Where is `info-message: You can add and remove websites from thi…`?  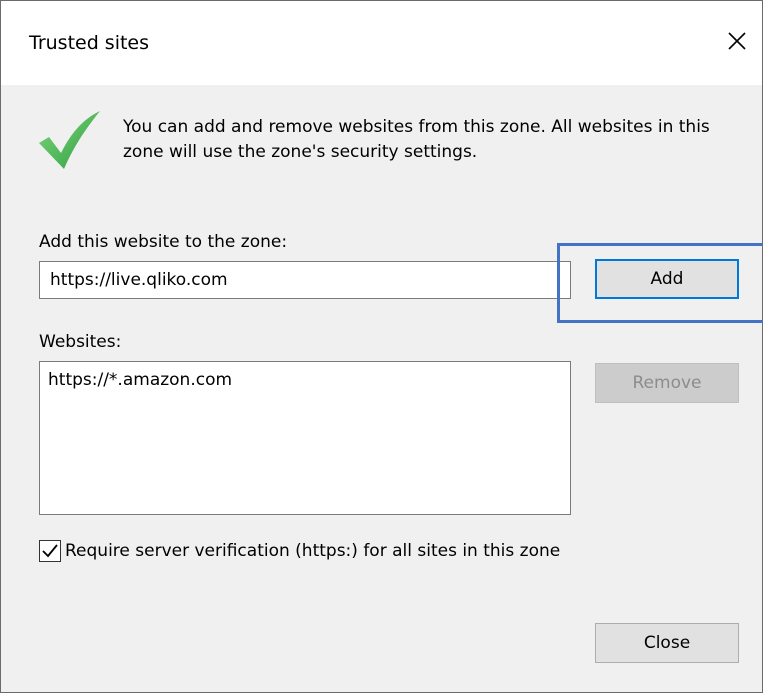 info-message: You can add and remove websites from thi… is located at coordinates (416, 139).